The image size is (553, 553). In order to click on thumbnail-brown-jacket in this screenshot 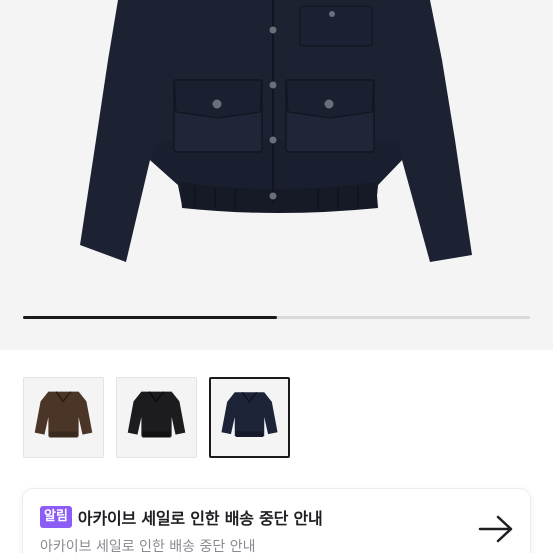, I will do `click(63, 417)`.